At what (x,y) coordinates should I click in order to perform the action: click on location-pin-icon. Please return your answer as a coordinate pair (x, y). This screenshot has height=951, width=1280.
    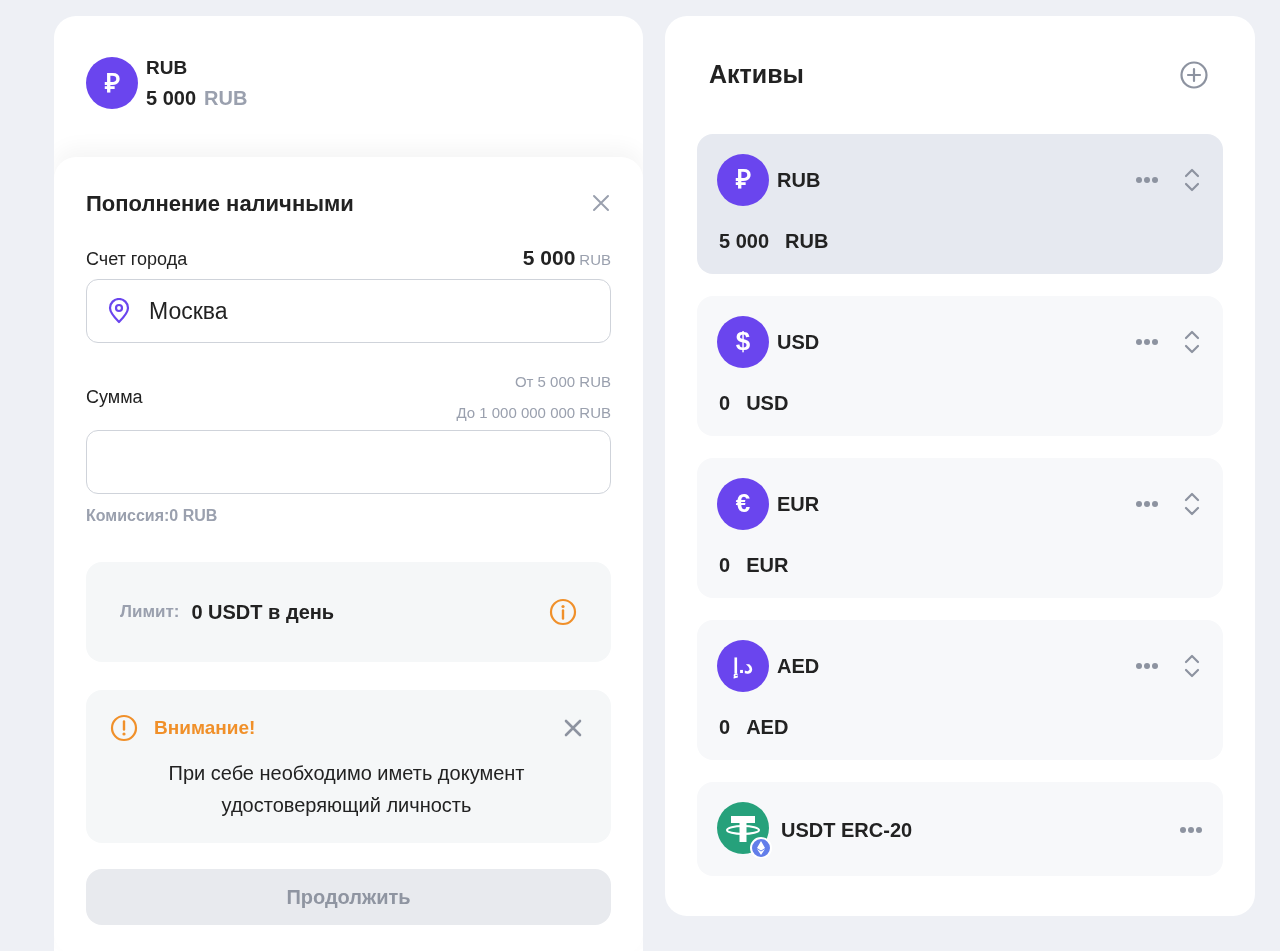
    Looking at the image, I should click on (119, 311).